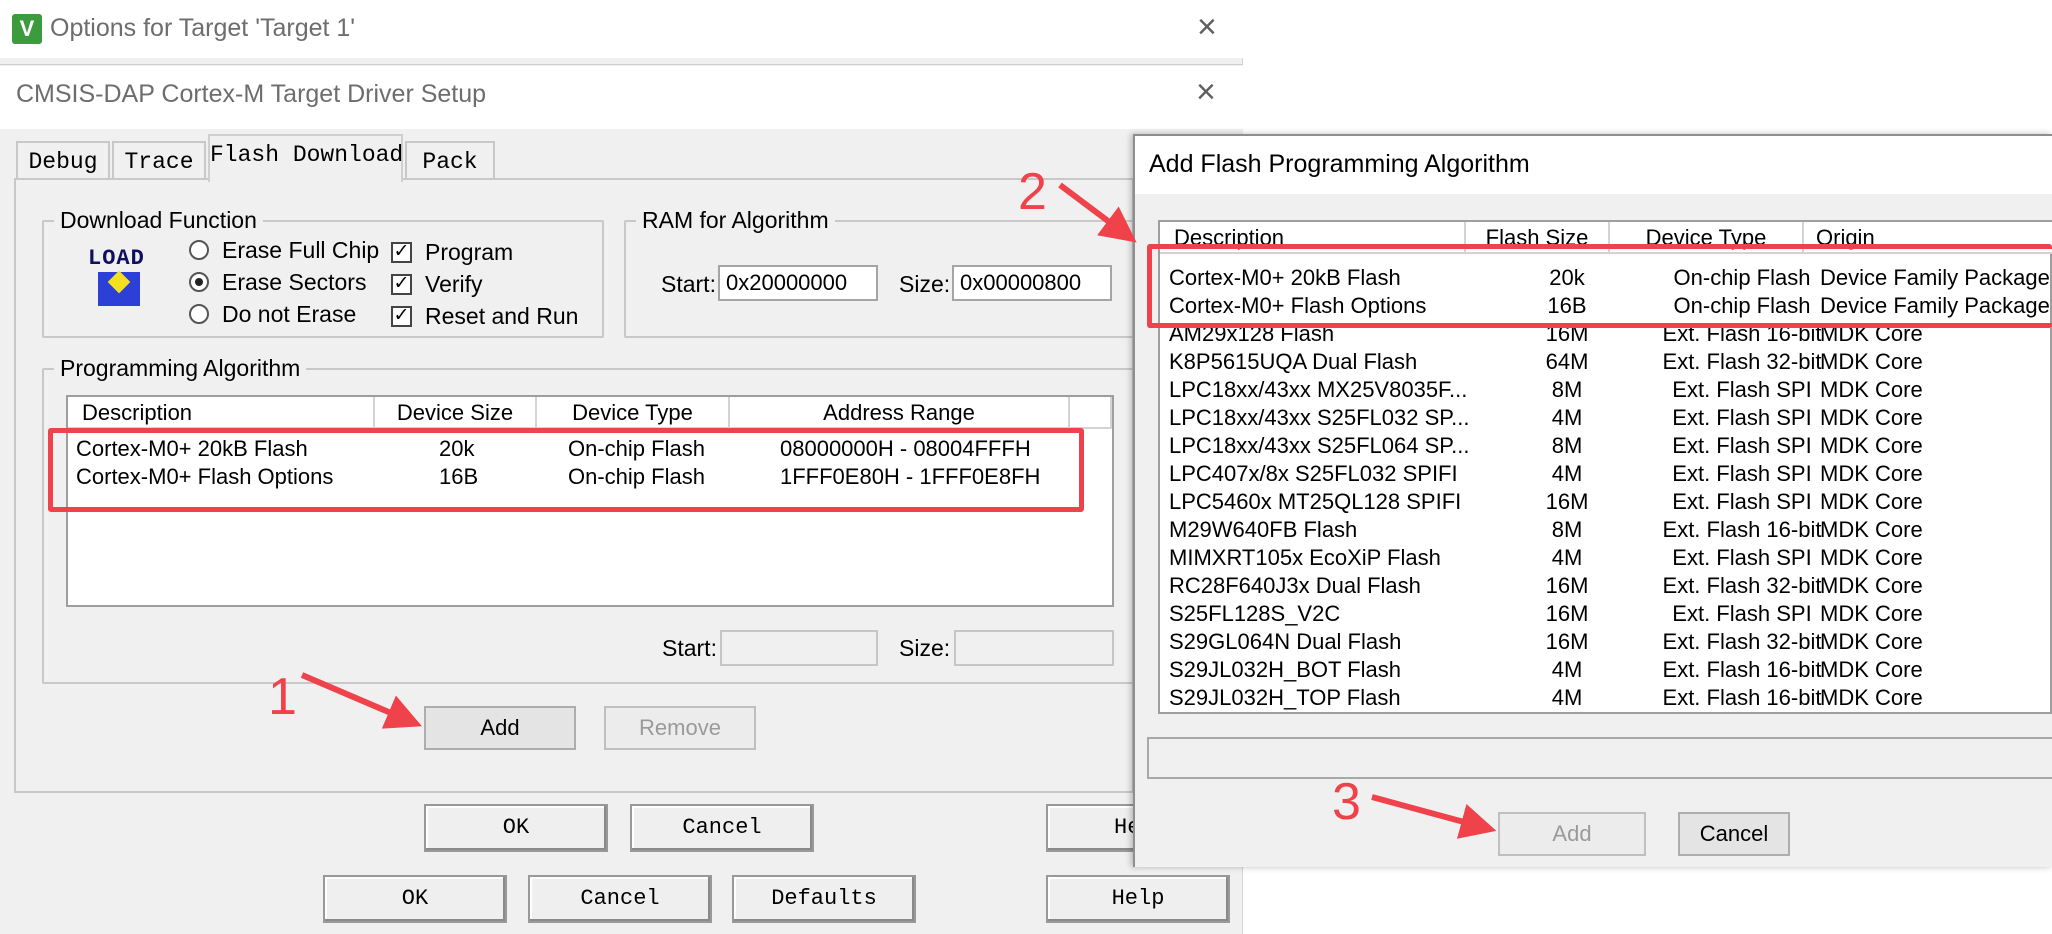  What do you see at coordinates (450, 162) in the screenshot?
I see `tab-pack: Pack` at bounding box center [450, 162].